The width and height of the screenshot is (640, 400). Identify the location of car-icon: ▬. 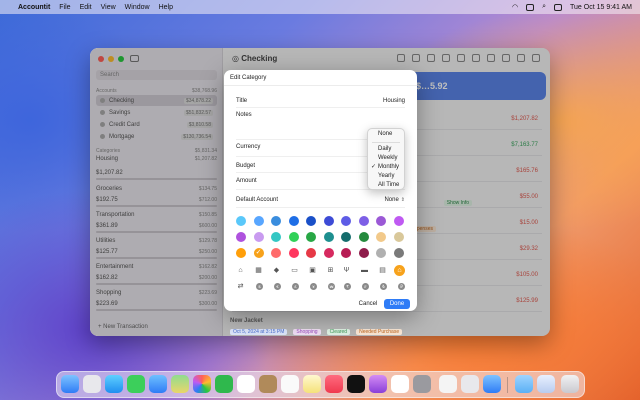
(364, 270).